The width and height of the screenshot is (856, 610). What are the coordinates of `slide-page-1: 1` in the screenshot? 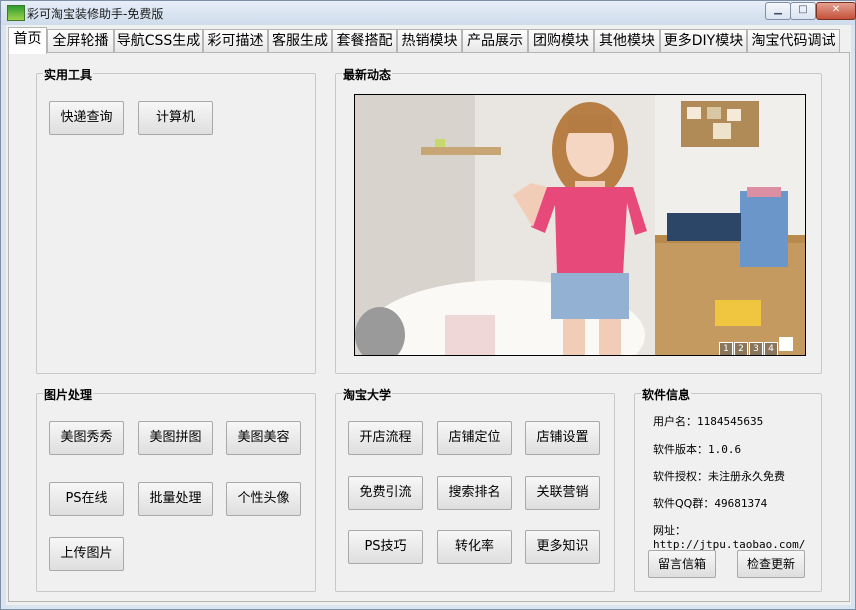 It's located at (726, 348).